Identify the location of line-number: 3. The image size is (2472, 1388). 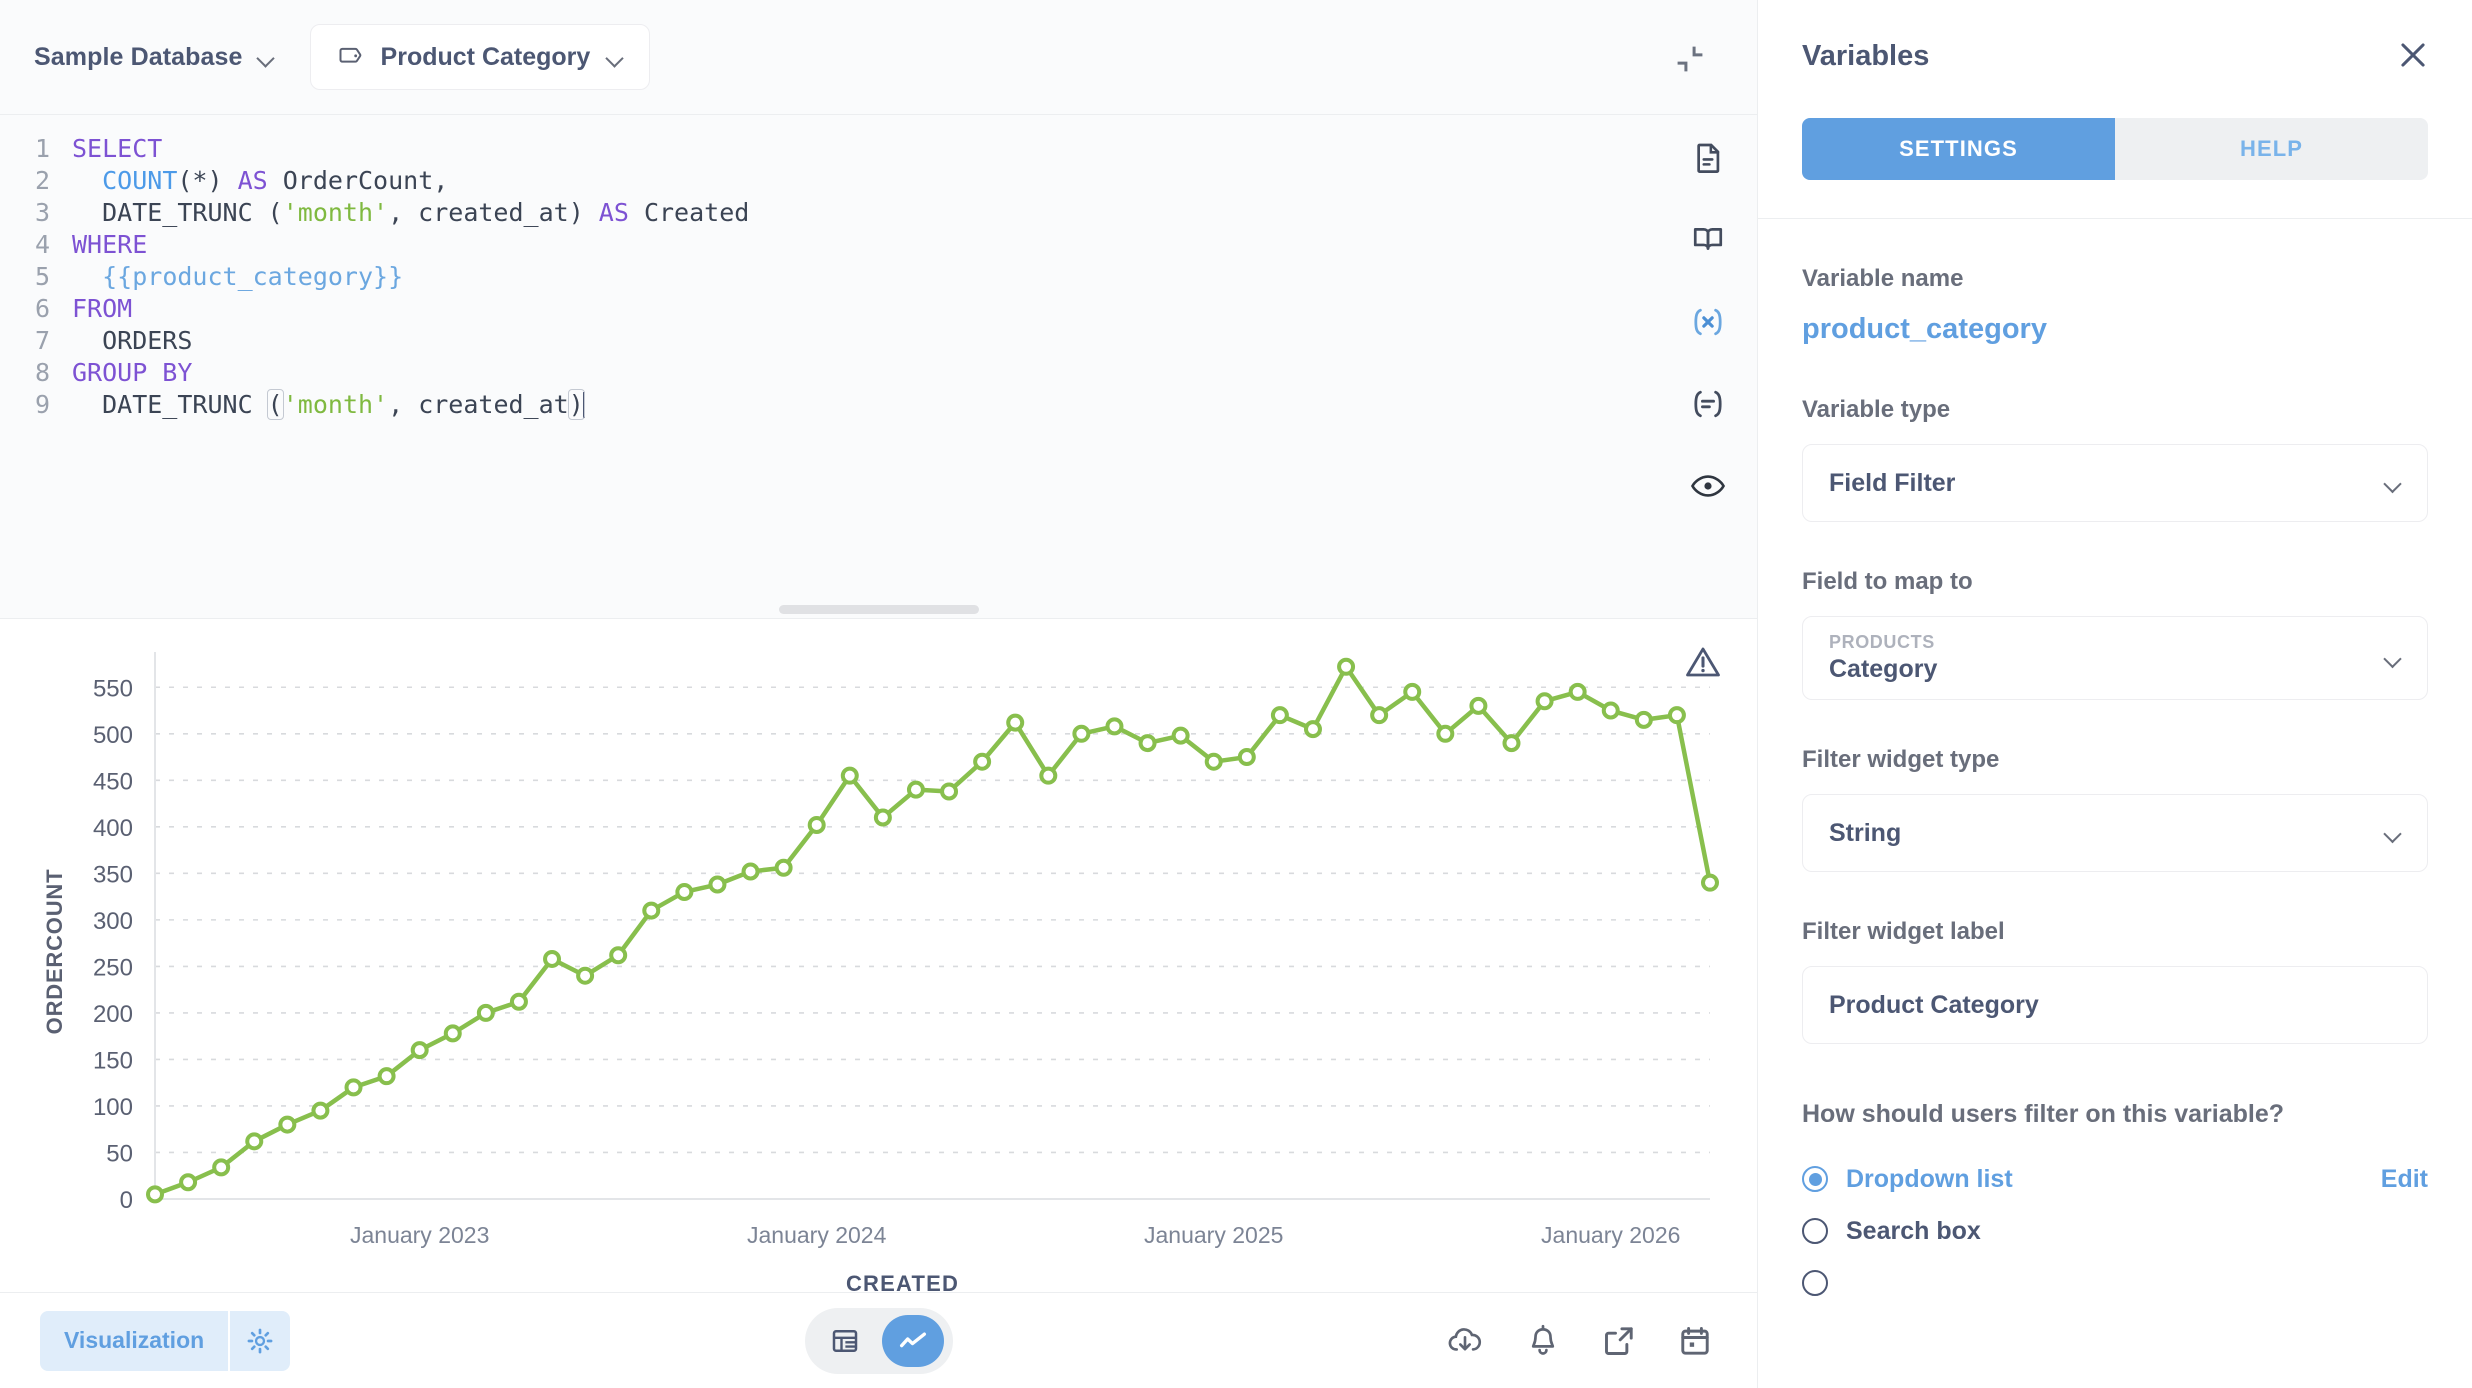
(42, 212).